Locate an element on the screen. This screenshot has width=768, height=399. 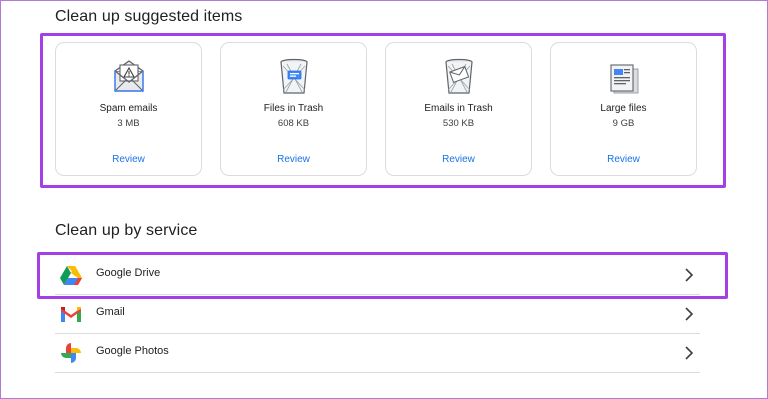
service-row-gmail: Gmail is located at coordinates (377, 314).